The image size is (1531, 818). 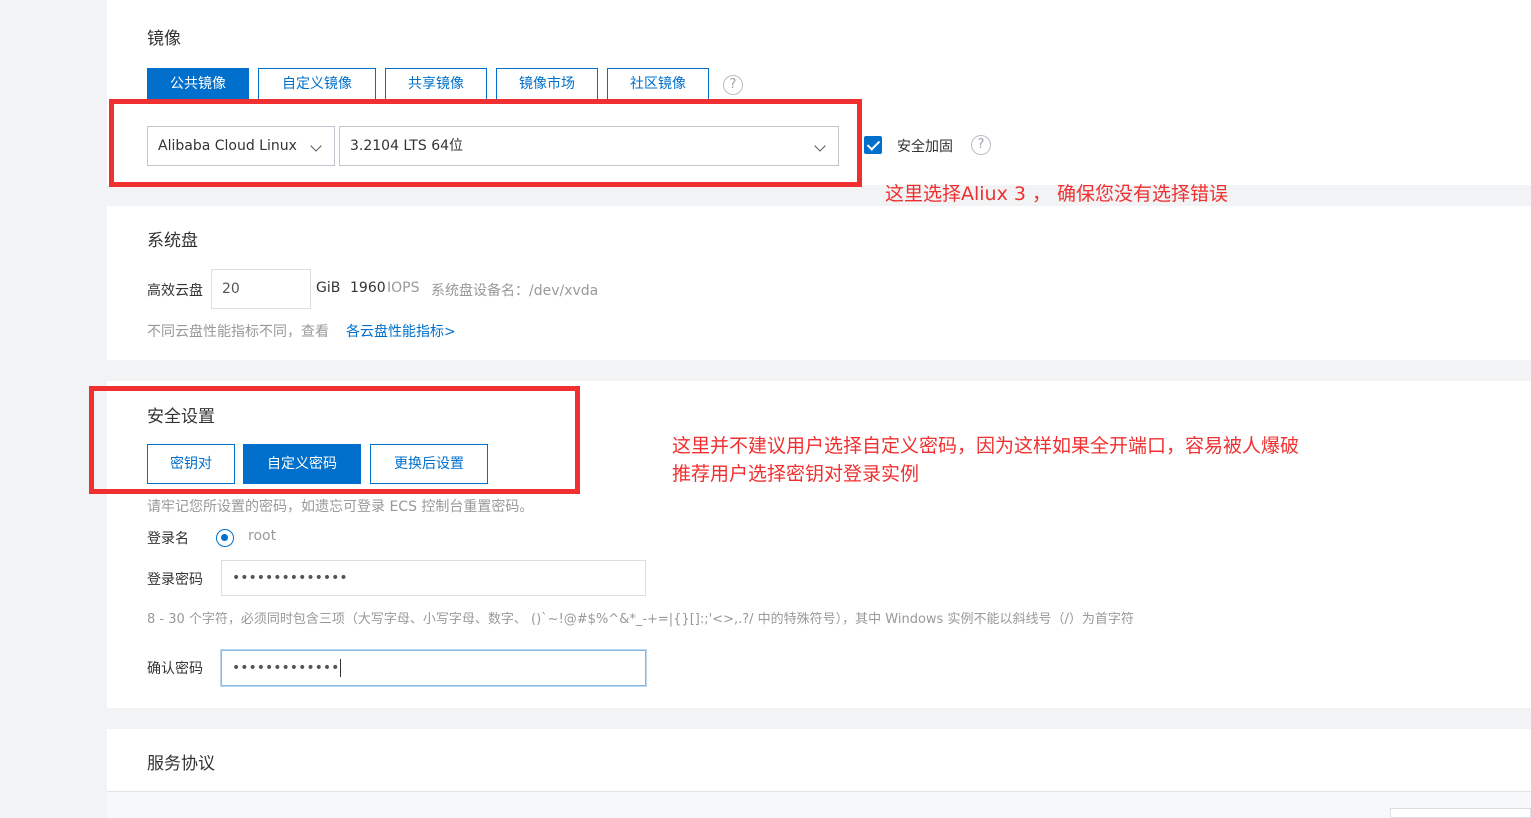 What do you see at coordinates (225, 538) in the screenshot?
I see `login-name-radio` at bounding box center [225, 538].